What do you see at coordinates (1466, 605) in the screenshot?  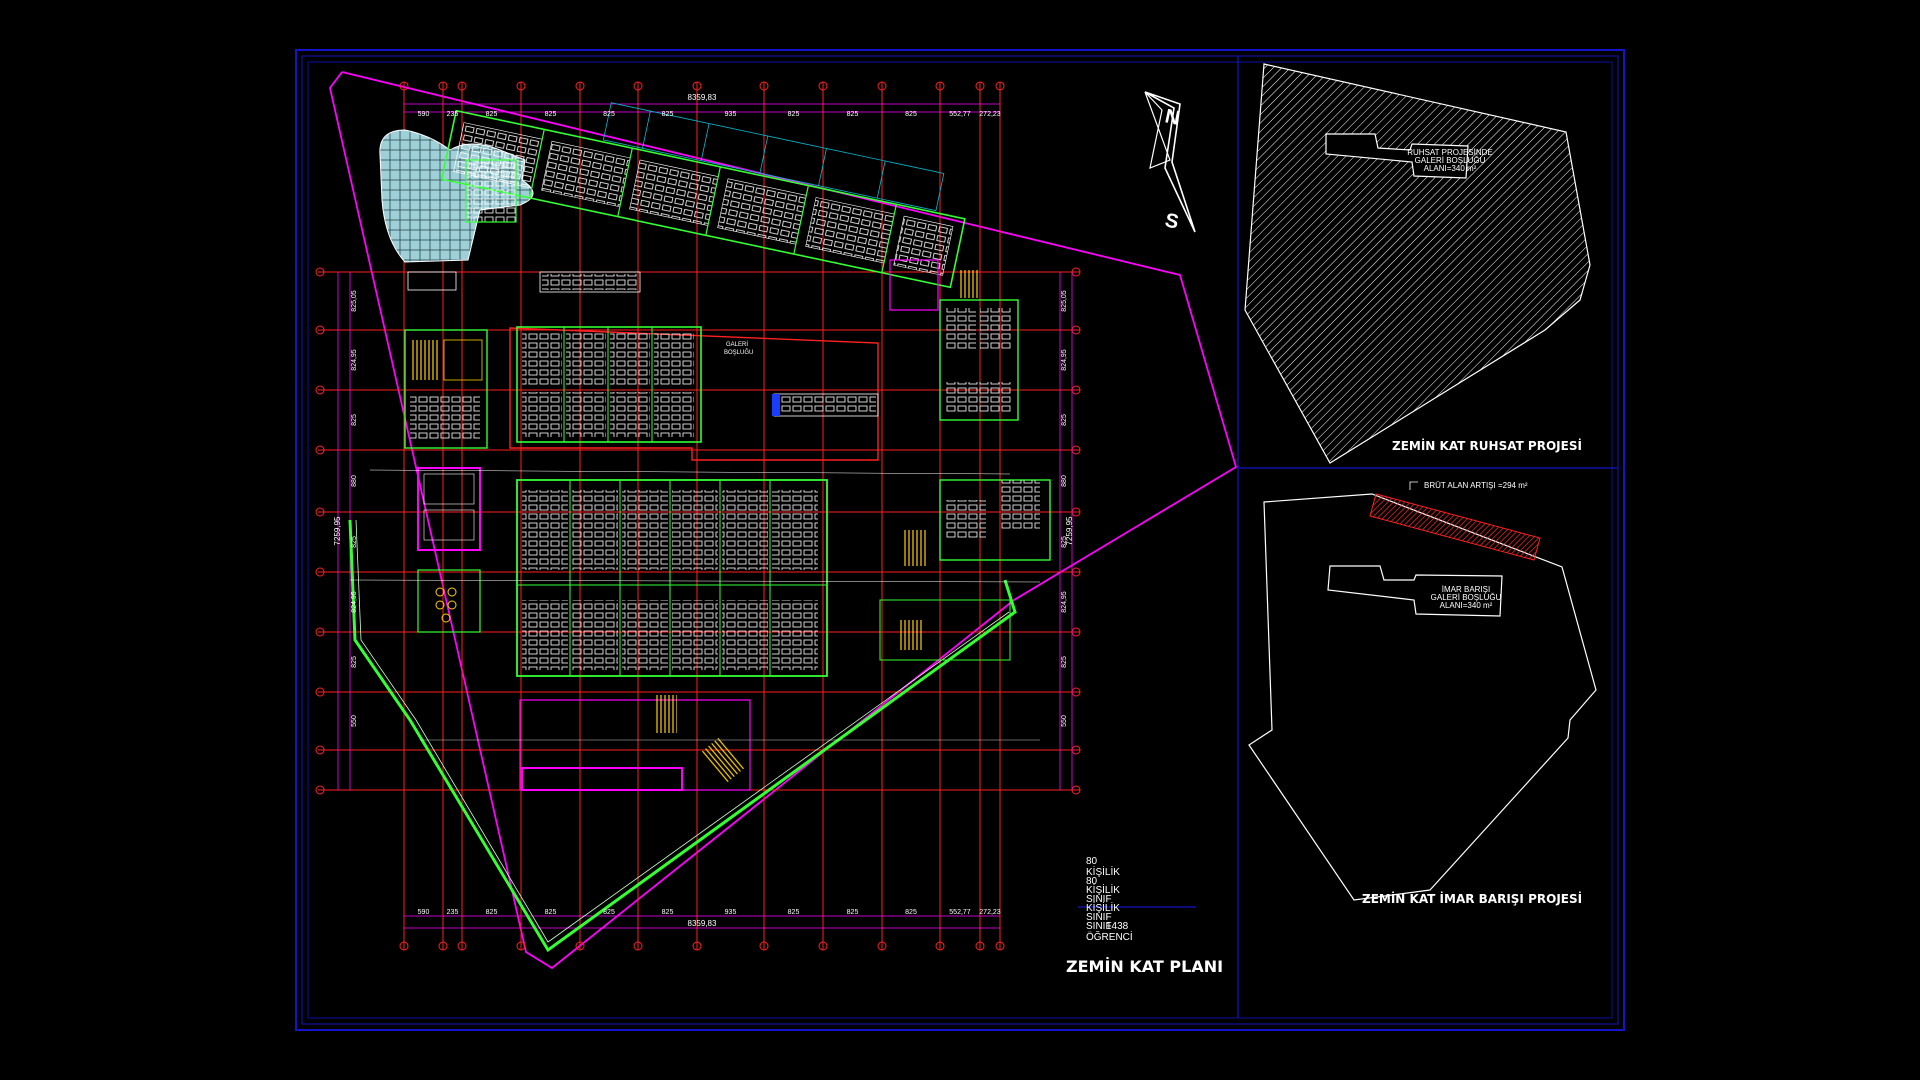 I see `imar-void-line-3: ALANI=340 m²` at bounding box center [1466, 605].